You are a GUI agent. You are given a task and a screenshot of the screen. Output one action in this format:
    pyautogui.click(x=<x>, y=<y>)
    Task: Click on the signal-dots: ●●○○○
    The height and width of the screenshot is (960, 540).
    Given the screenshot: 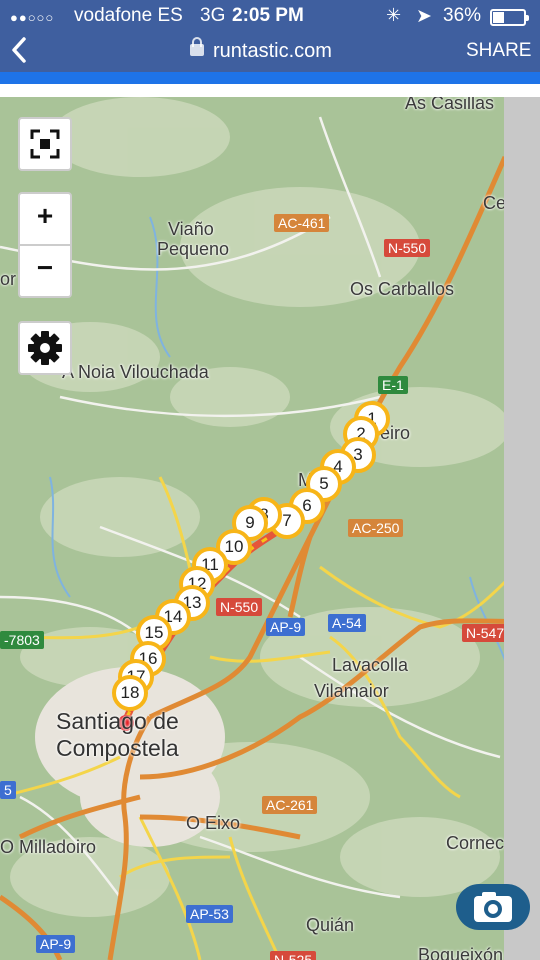 What is the action you would take?
    pyautogui.click(x=32, y=17)
    